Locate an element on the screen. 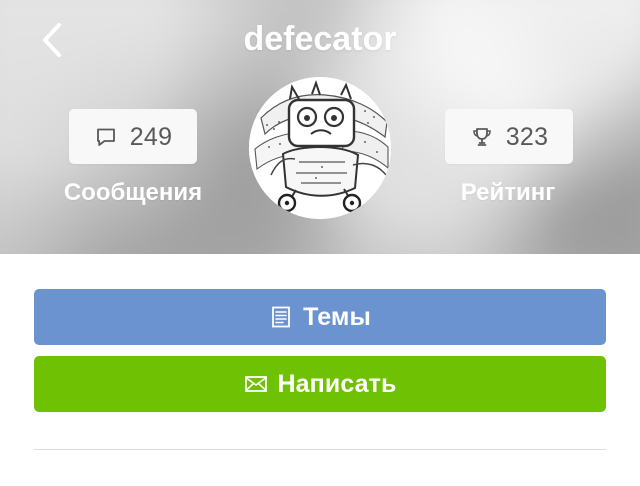 This screenshot has width=640, height=486. themes-button: Темы is located at coordinates (320, 317).